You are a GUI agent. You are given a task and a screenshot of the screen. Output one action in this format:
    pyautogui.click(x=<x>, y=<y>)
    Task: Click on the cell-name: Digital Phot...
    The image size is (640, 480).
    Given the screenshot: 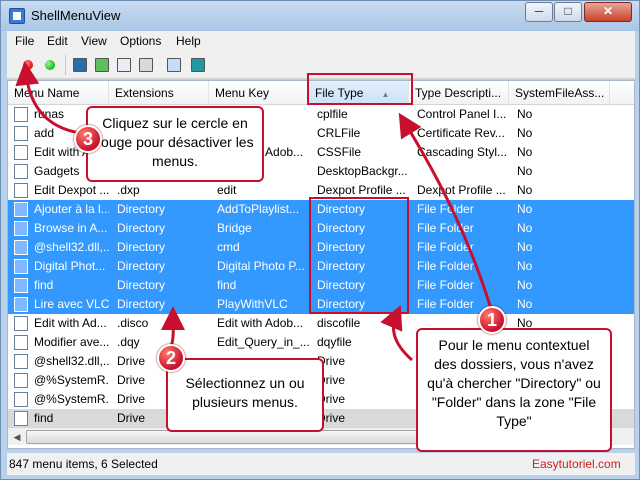 What is the action you would take?
    pyautogui.click(x=70, y=266)
    